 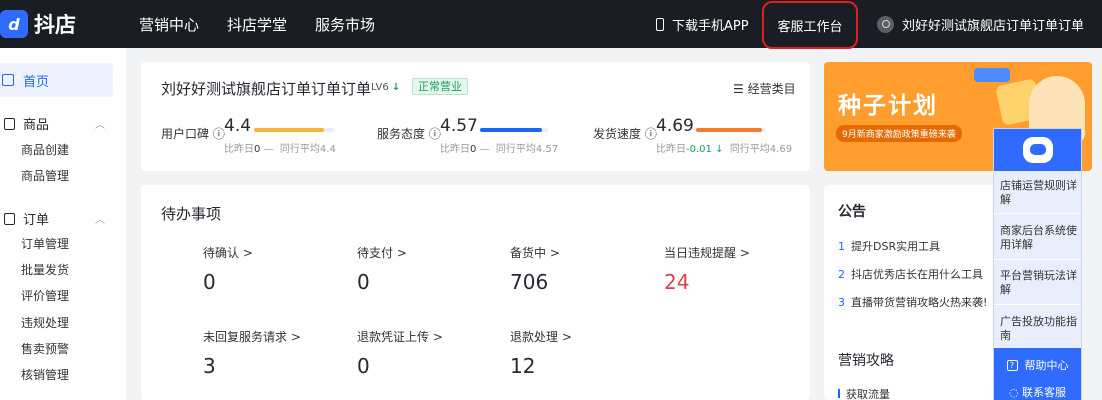 I want to click on home-icon, so click(x=8, y=80).